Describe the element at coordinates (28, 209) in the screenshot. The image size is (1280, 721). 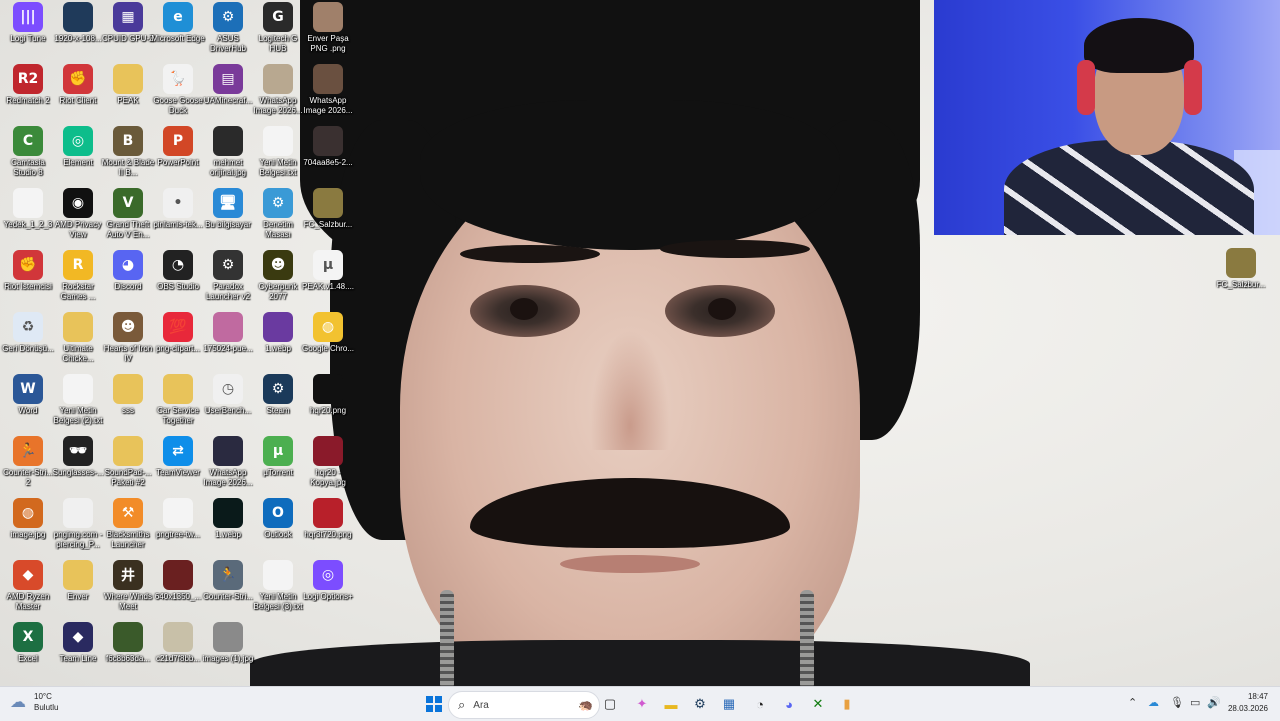
I see `desktop-icon: Yedek_1_2_3` at that location.